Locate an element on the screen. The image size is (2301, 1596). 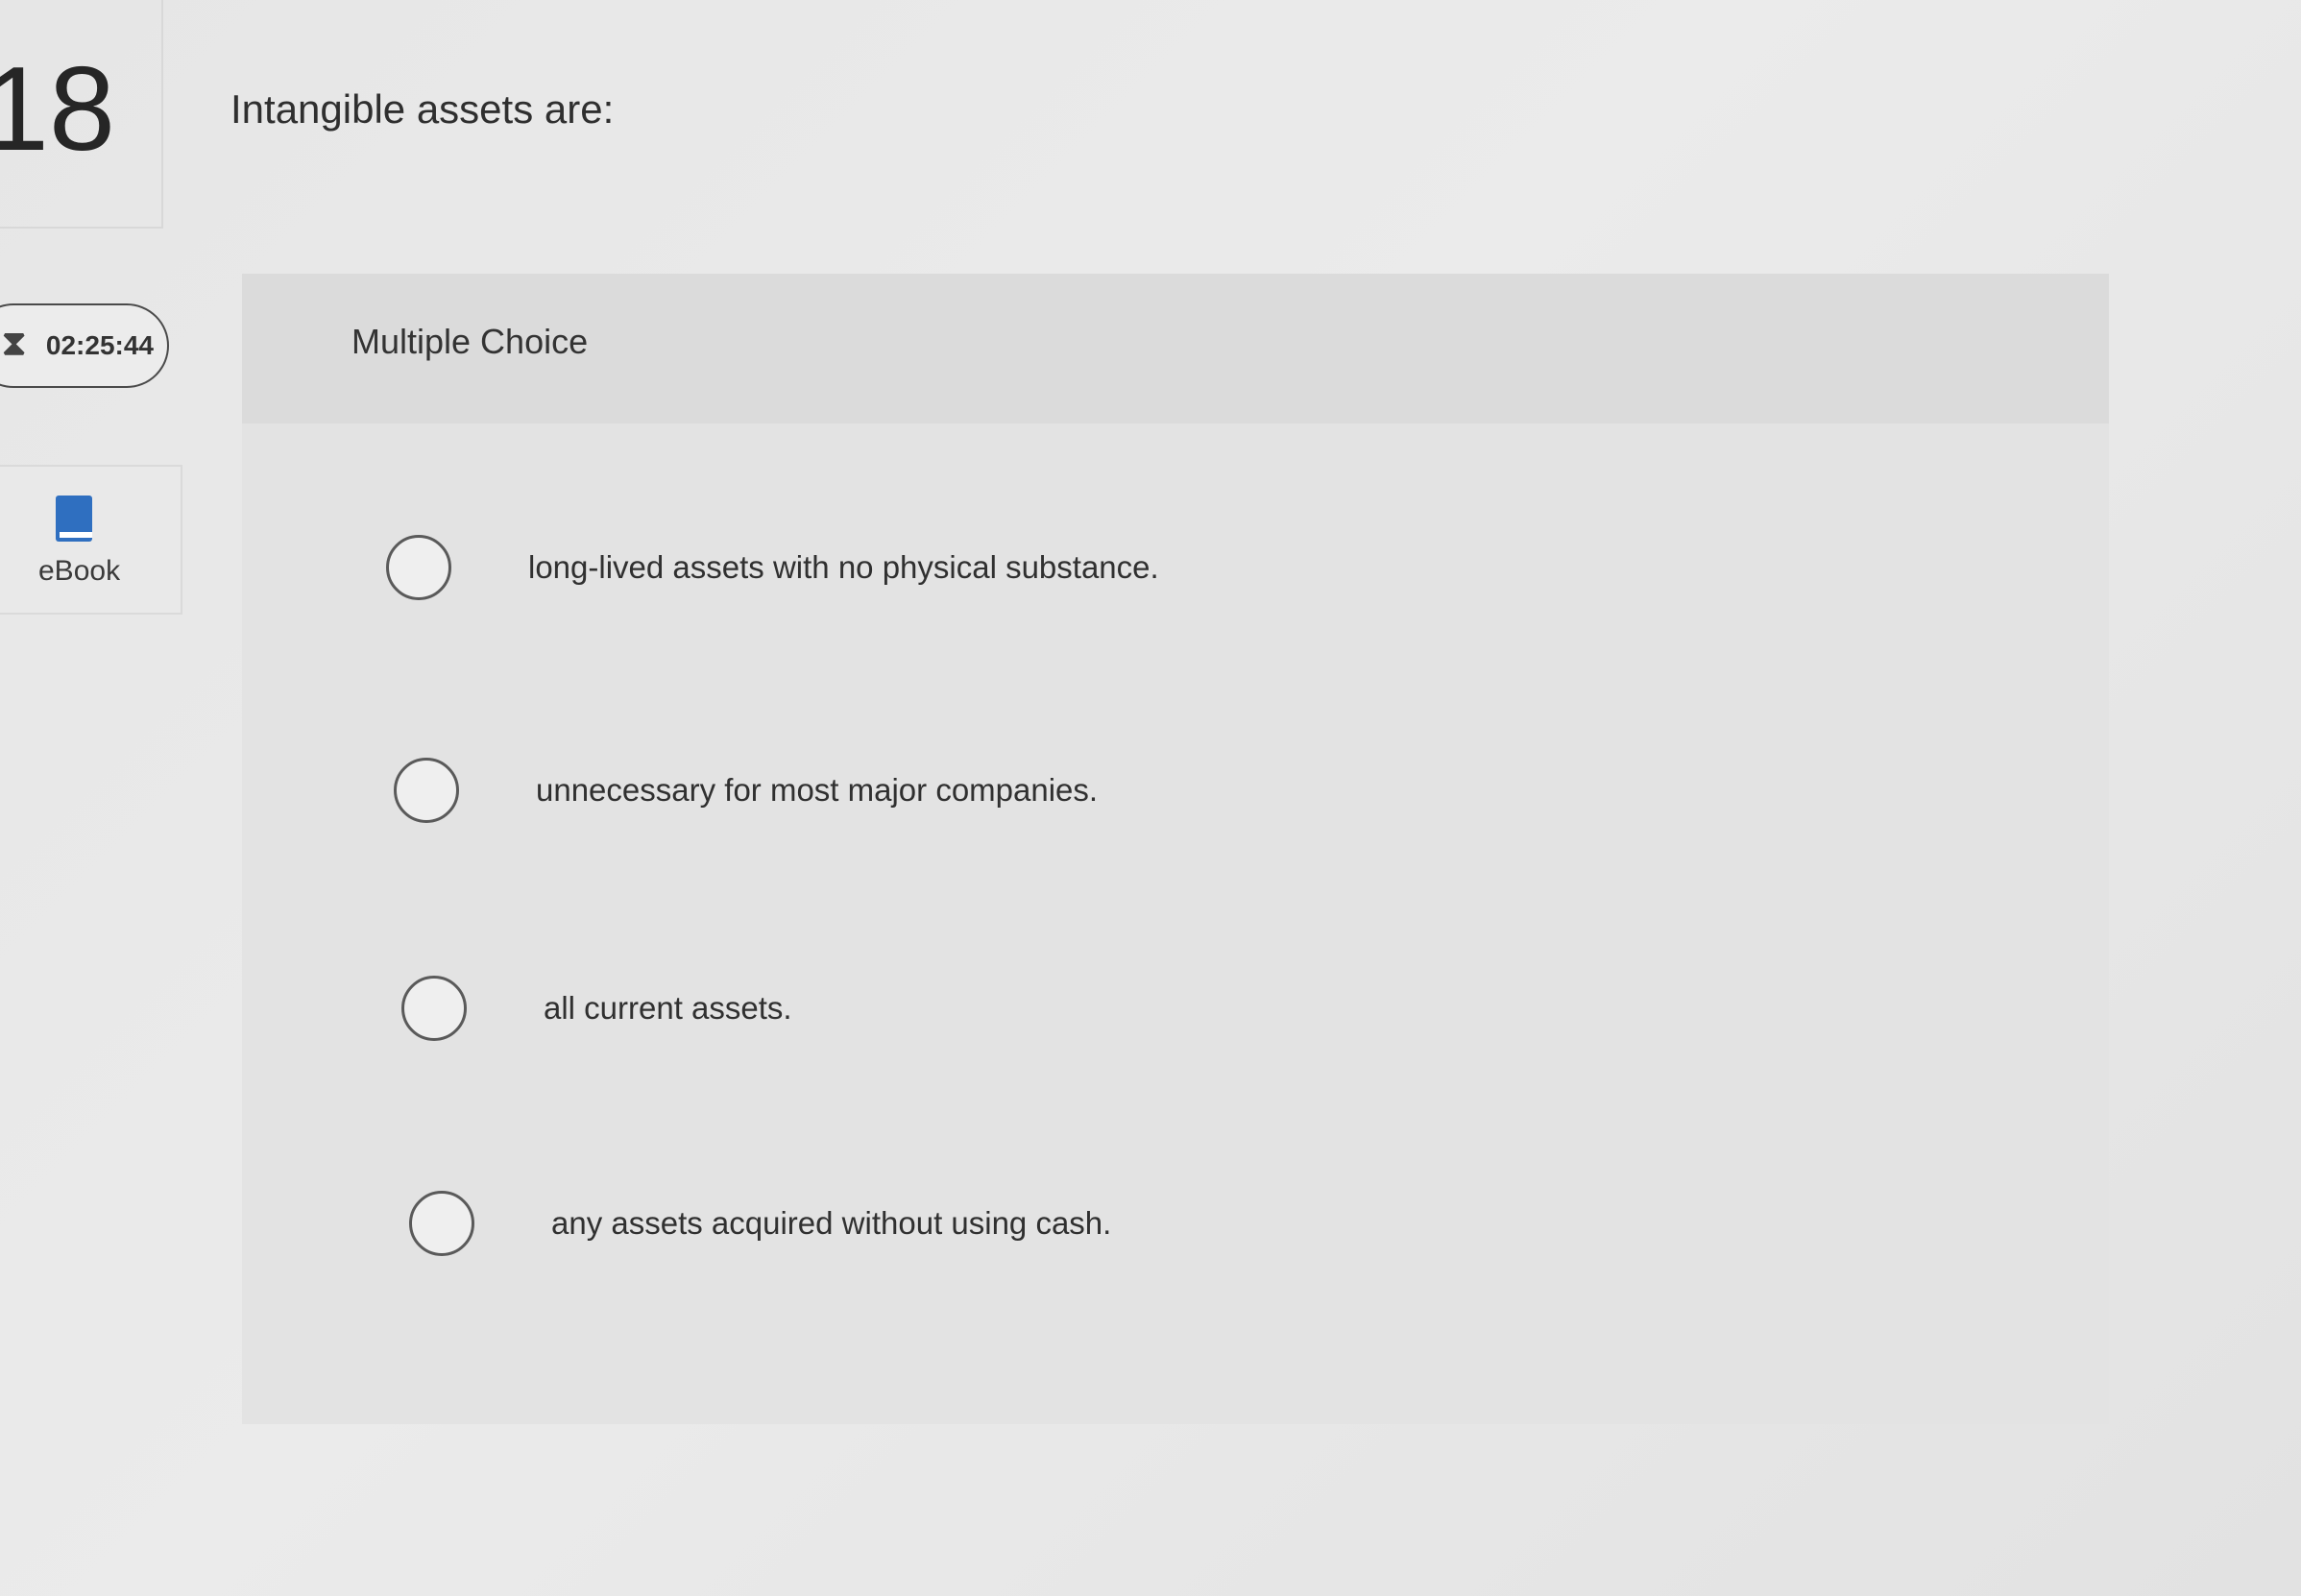
answer-option: unnecessary for most major companies. is located at coordinates (746, 790).